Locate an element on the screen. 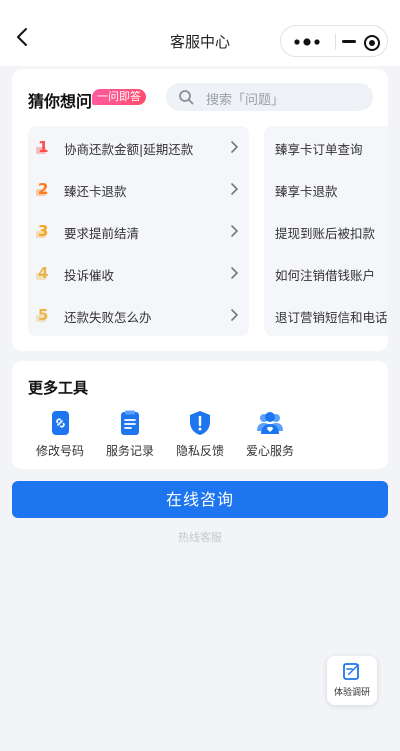 This screenshot has height=751, width=400. tool-label: 爱心服务 is located at coordinates (269, 451).